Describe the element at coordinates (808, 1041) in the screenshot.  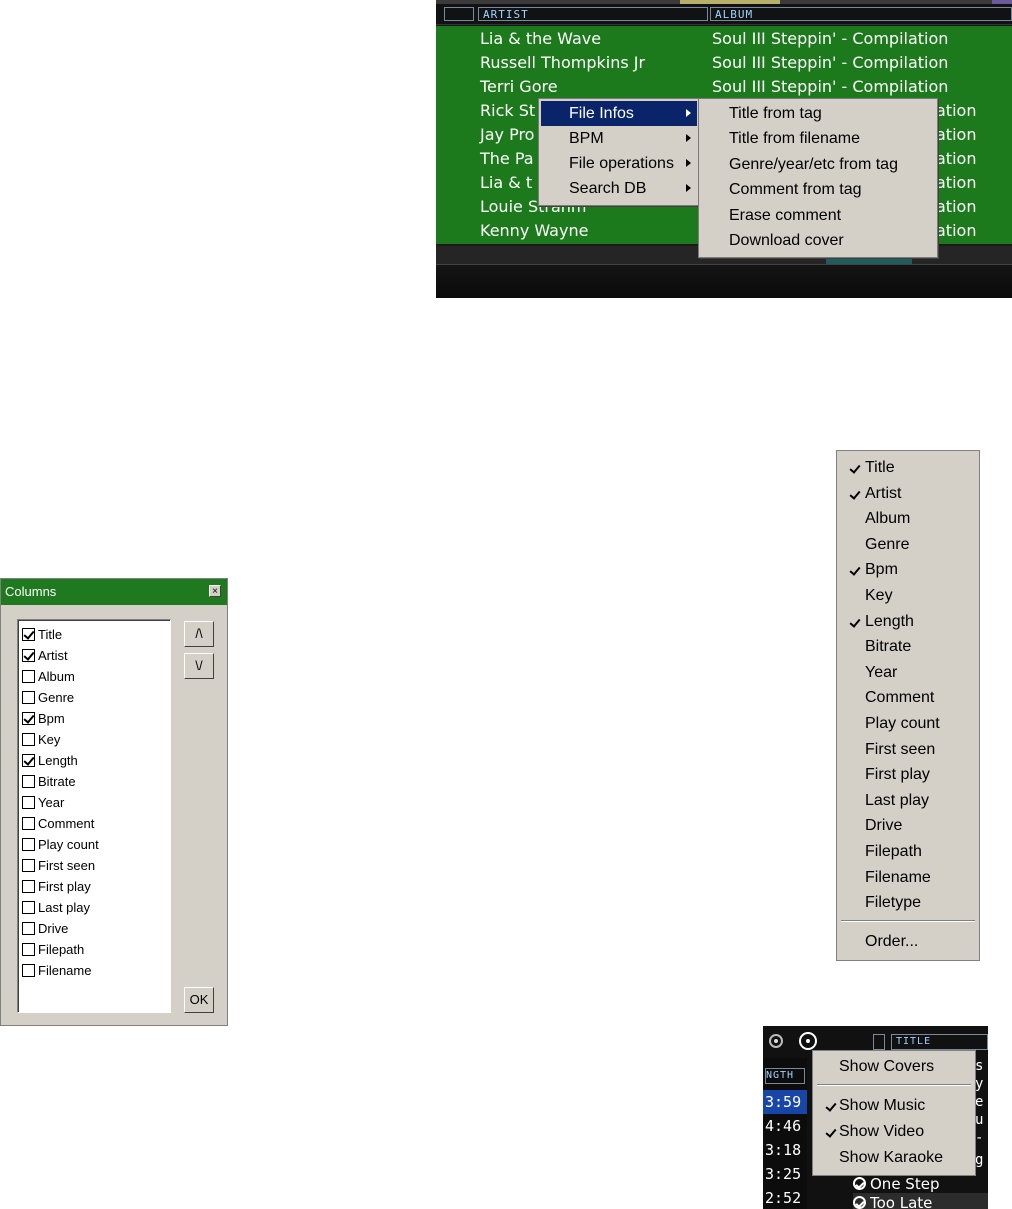
I see `options-icon` at that location.